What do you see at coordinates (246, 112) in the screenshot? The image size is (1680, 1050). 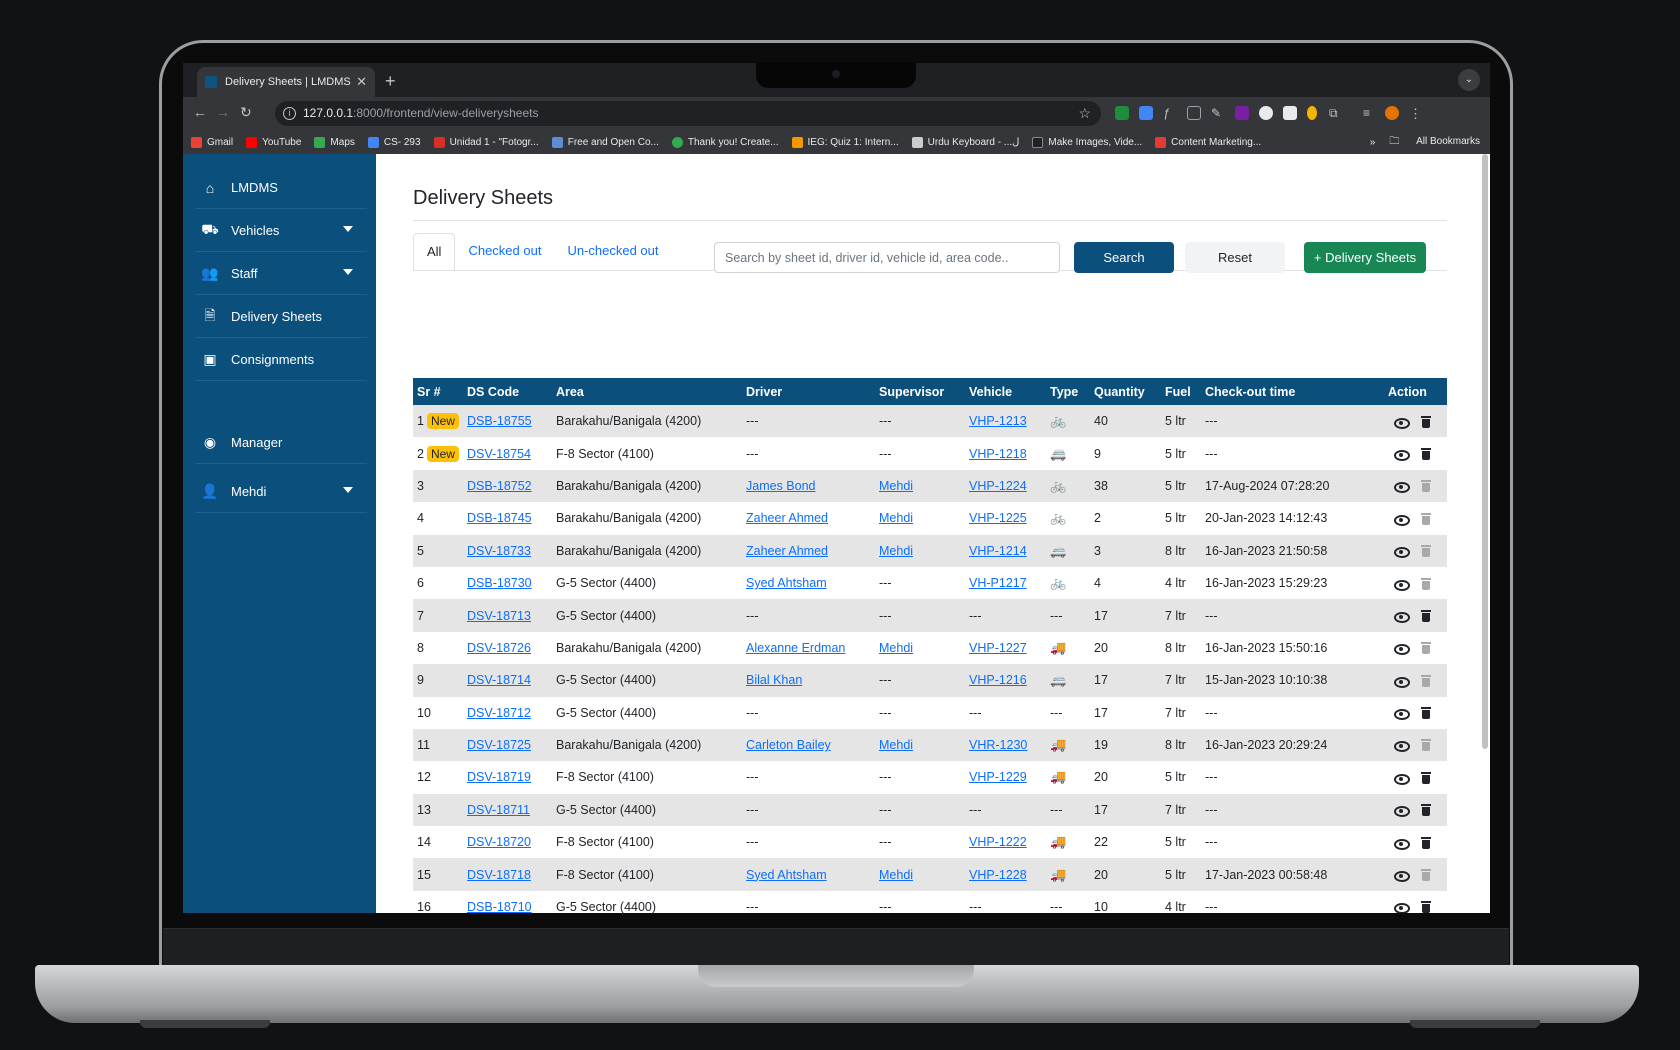 I see `reload-icon: ↻` at bounding box center [246, 112].